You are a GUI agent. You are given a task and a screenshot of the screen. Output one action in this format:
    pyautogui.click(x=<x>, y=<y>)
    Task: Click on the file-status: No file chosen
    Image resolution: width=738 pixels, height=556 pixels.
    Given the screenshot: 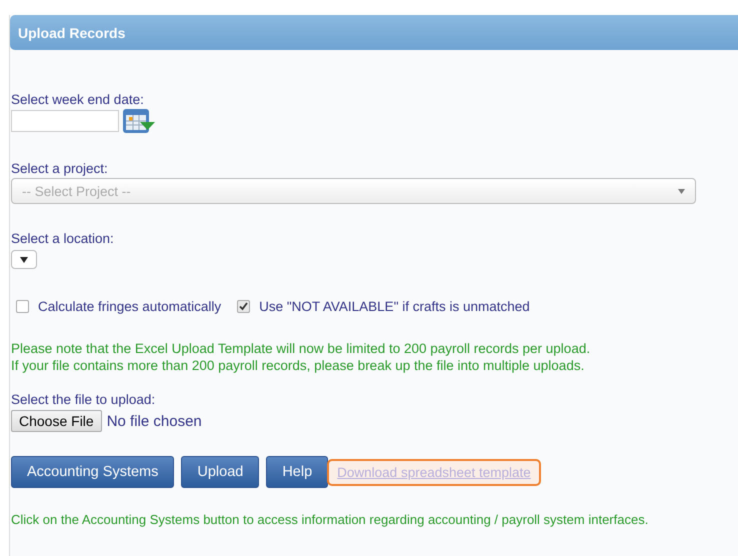 What is the action you would take?
    pyautogui.click(x=154, y=421)
    